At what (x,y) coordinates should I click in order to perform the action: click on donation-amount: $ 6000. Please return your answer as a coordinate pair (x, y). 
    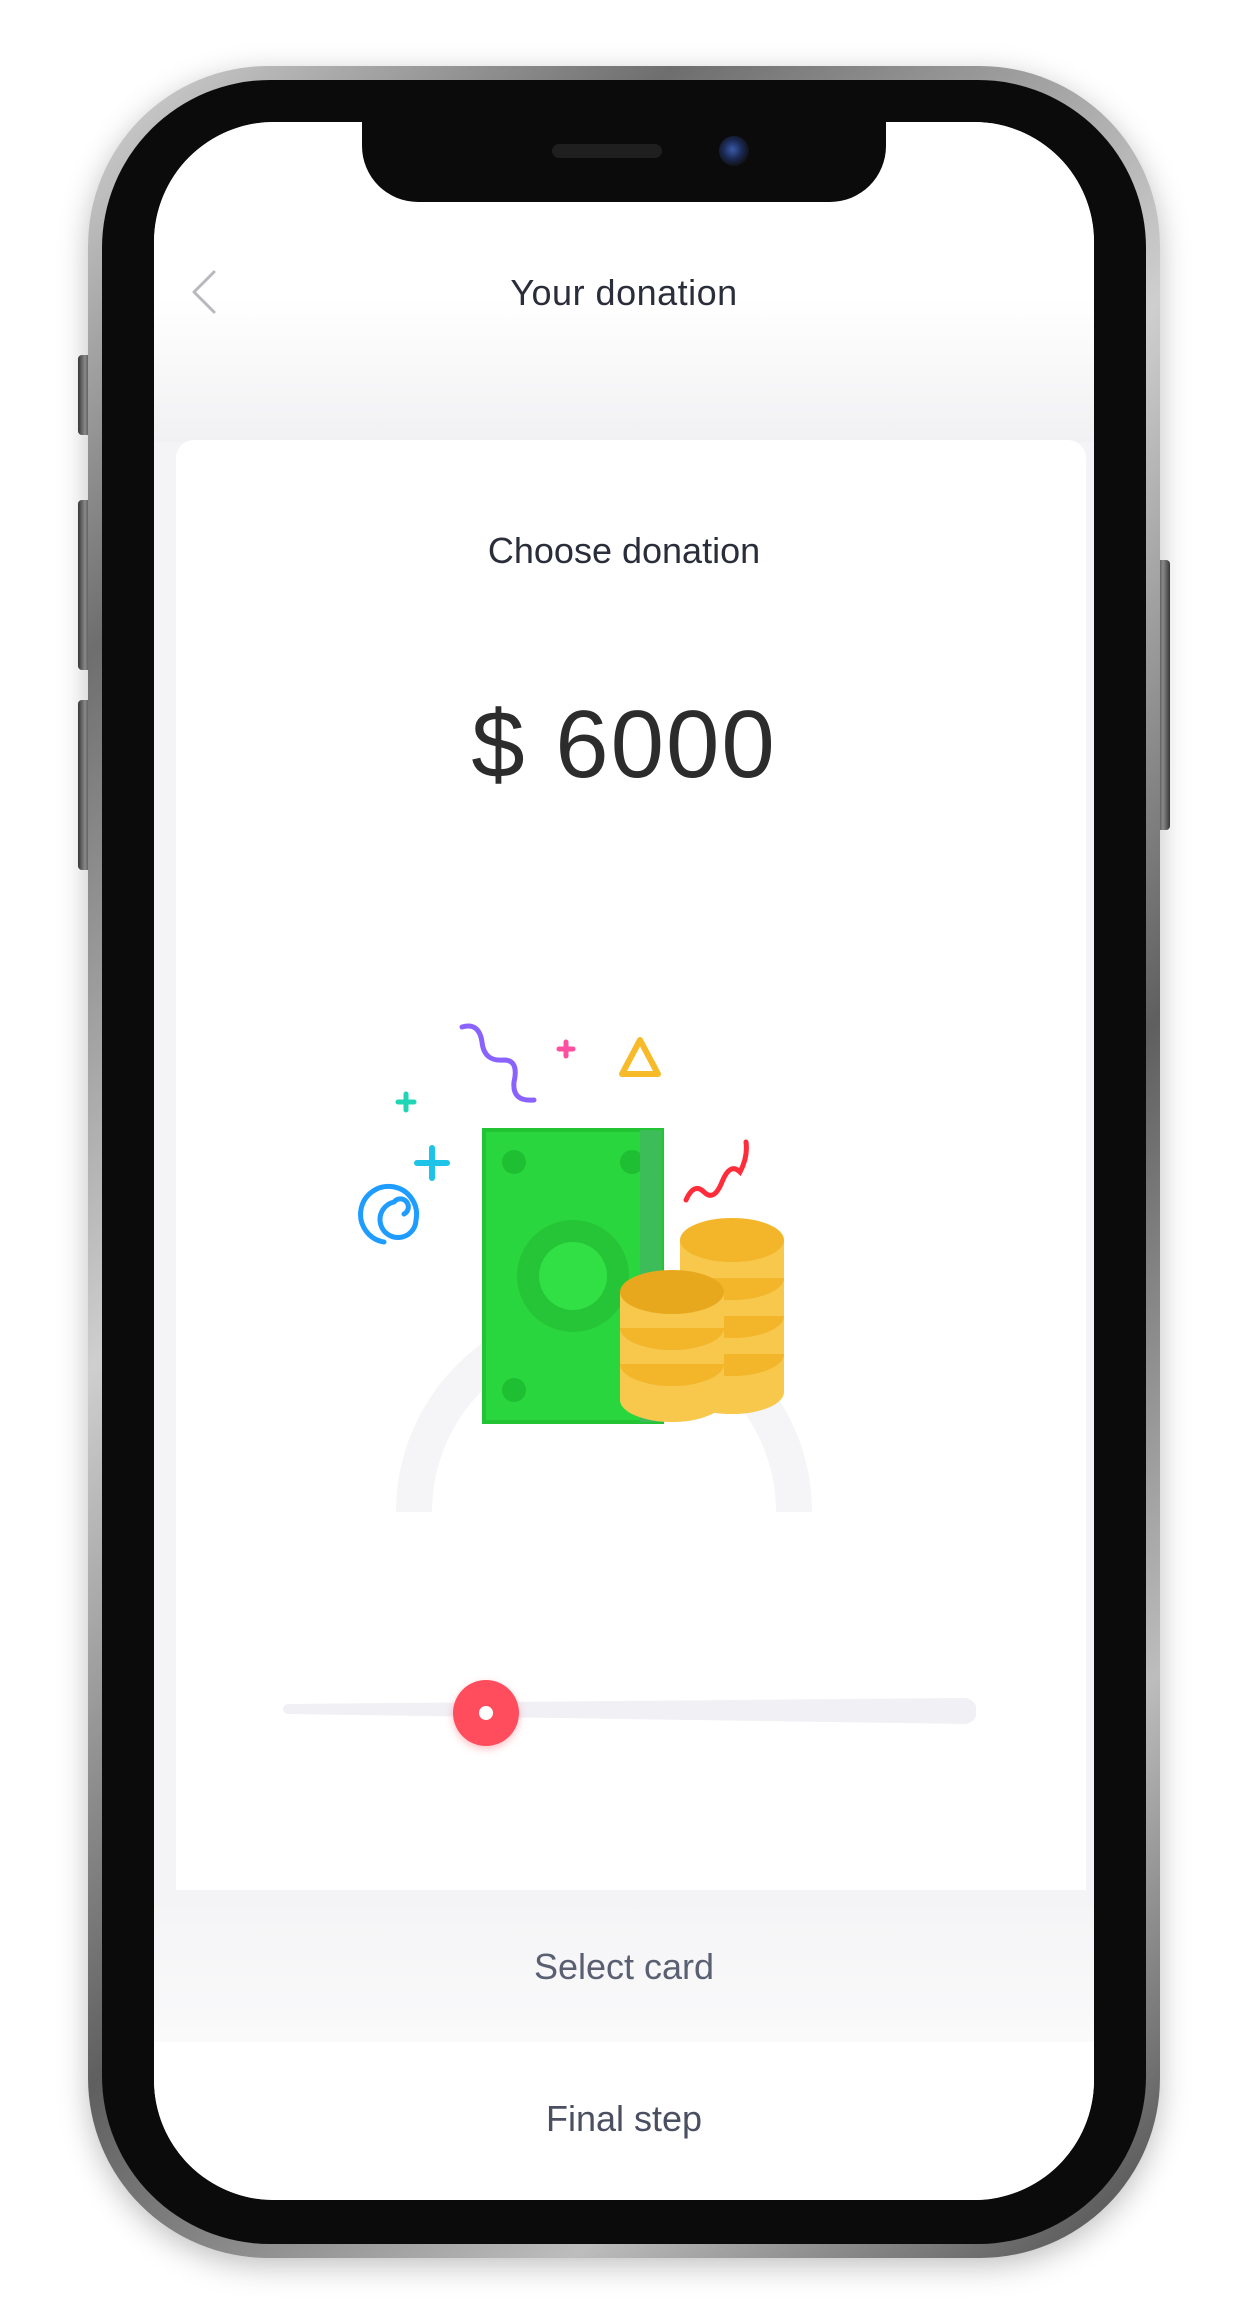
    Looking at the image, I should click on (624, 744).